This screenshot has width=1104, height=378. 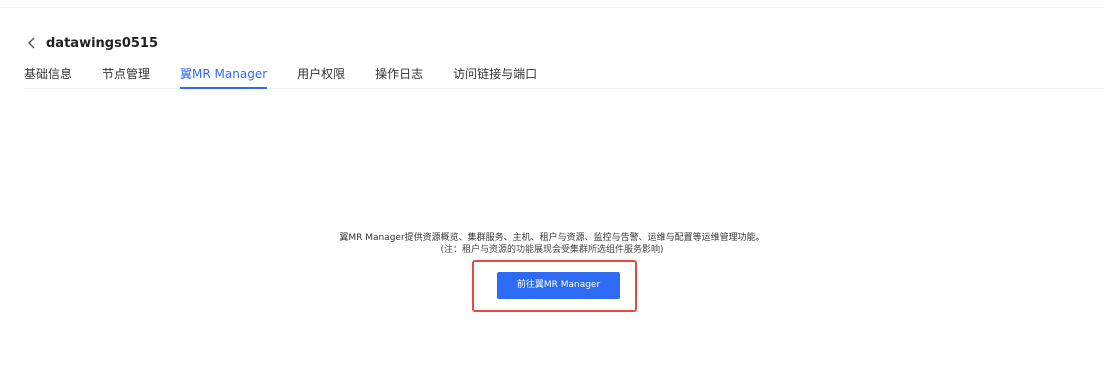 I want to click on tab-bar: 基础信息 节点管理 翼MR Manager 用户权限 操作日志 访问链接与端口, so click(x=564, y=77).